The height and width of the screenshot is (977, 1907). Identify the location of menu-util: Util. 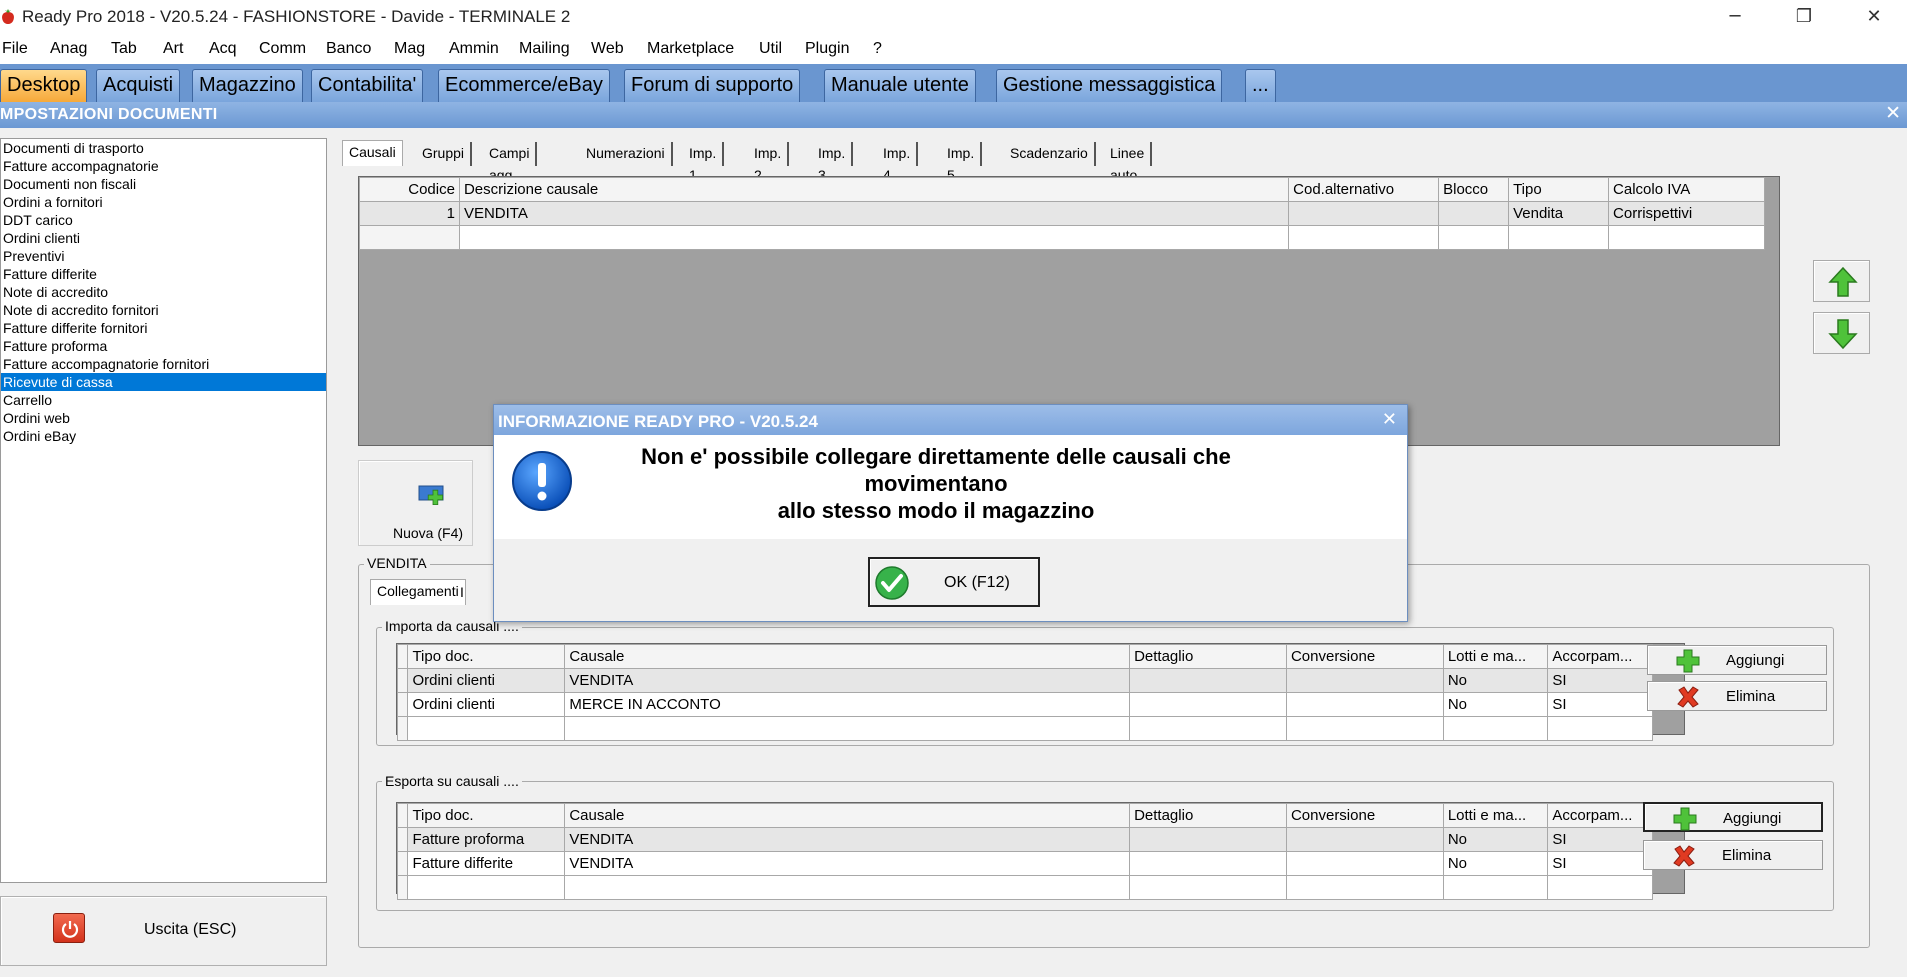
(770, 49).